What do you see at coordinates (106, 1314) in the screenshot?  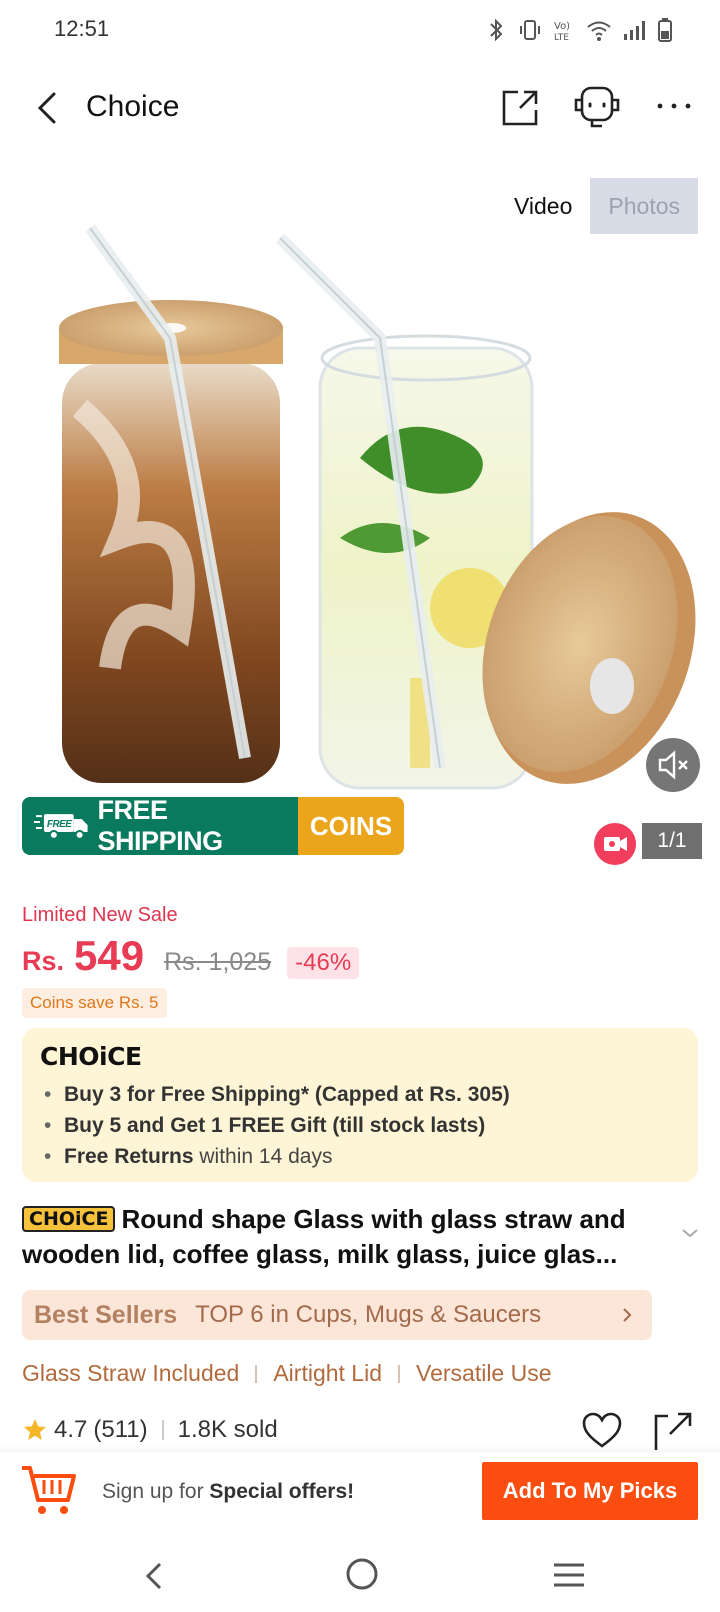 I see `best-sellers-label: Best Sellers` at bounding box center [106, 1314].